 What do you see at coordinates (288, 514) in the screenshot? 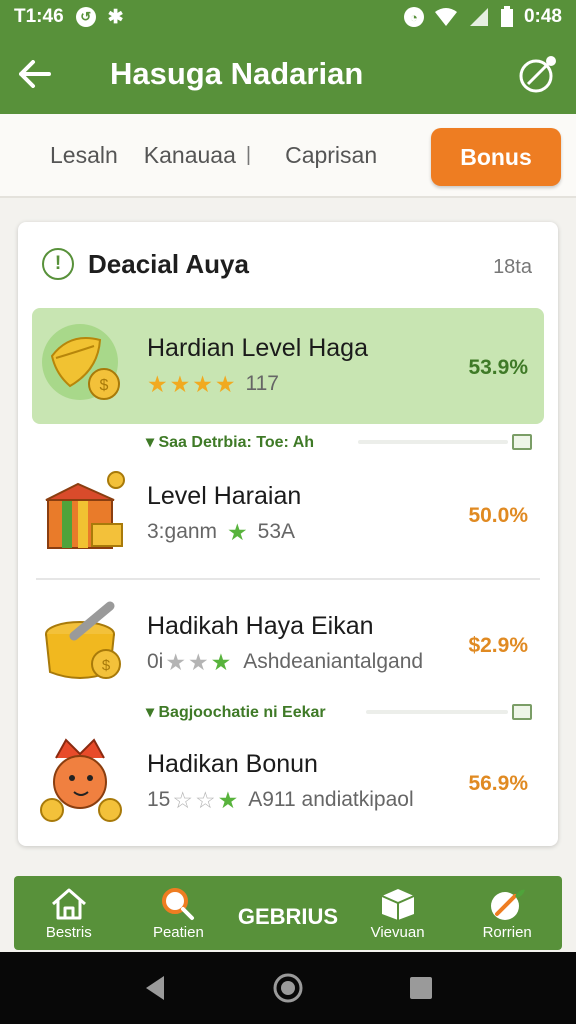
I see `list-item: Level Haraian 3:ganm ★ 53A 50.0%` at bounding box center [288, 514].